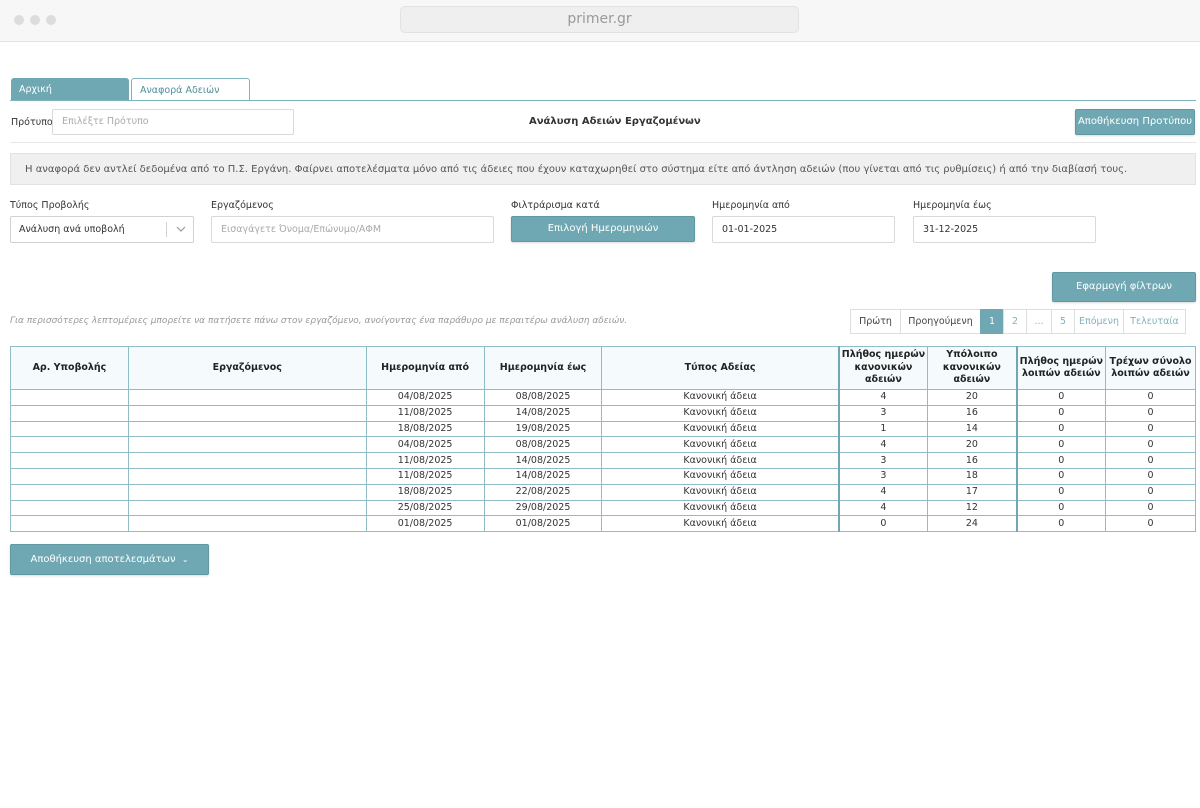  I want to click on col-submission-no: Αρ. Υποβολής, so click(69, 368).